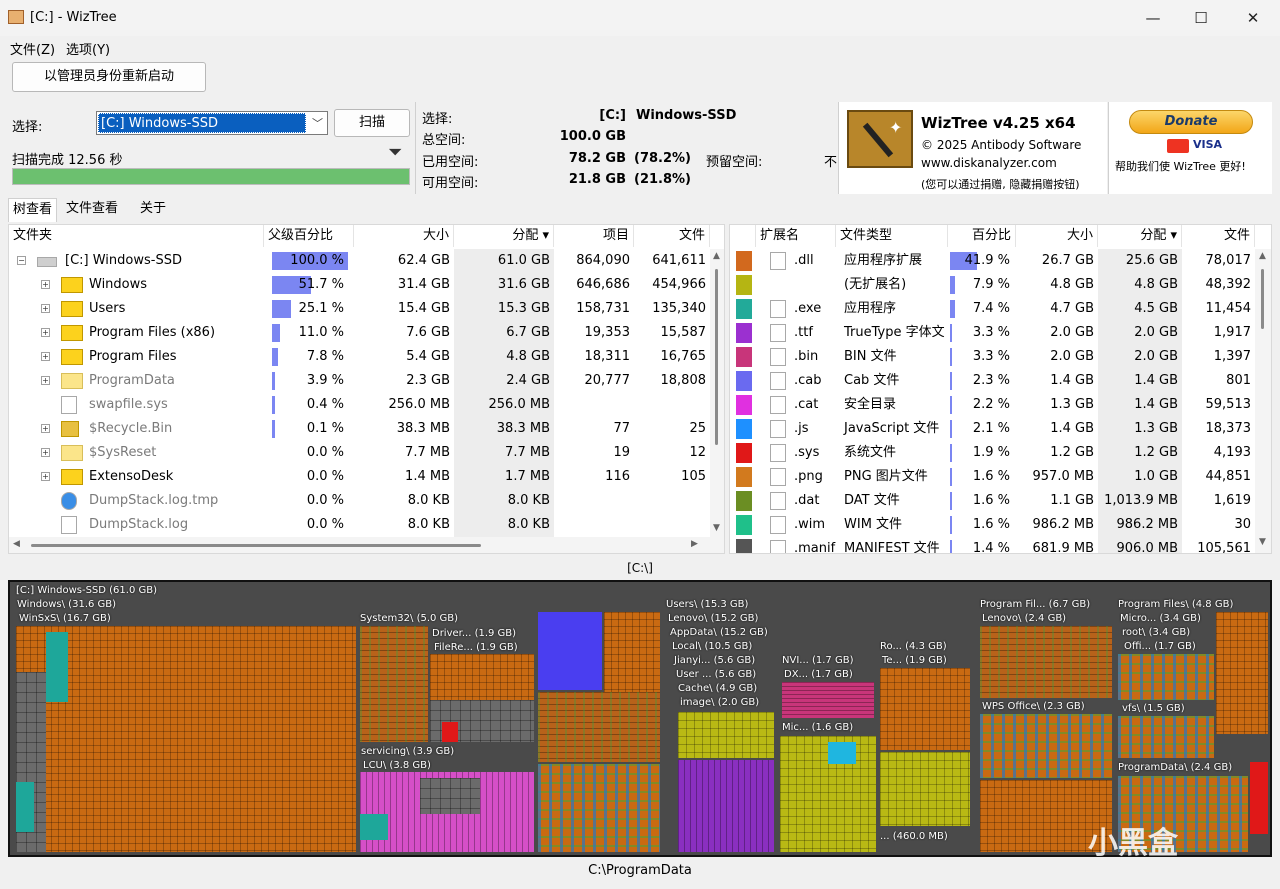 This screenshot has height=889, width=1280. Describe the element at coordinates (359, 501) in the screenshot. I see `tree-row: DumpStack.log.tmp 0.0 % 8.0 KB 8.0 KB` at that location.